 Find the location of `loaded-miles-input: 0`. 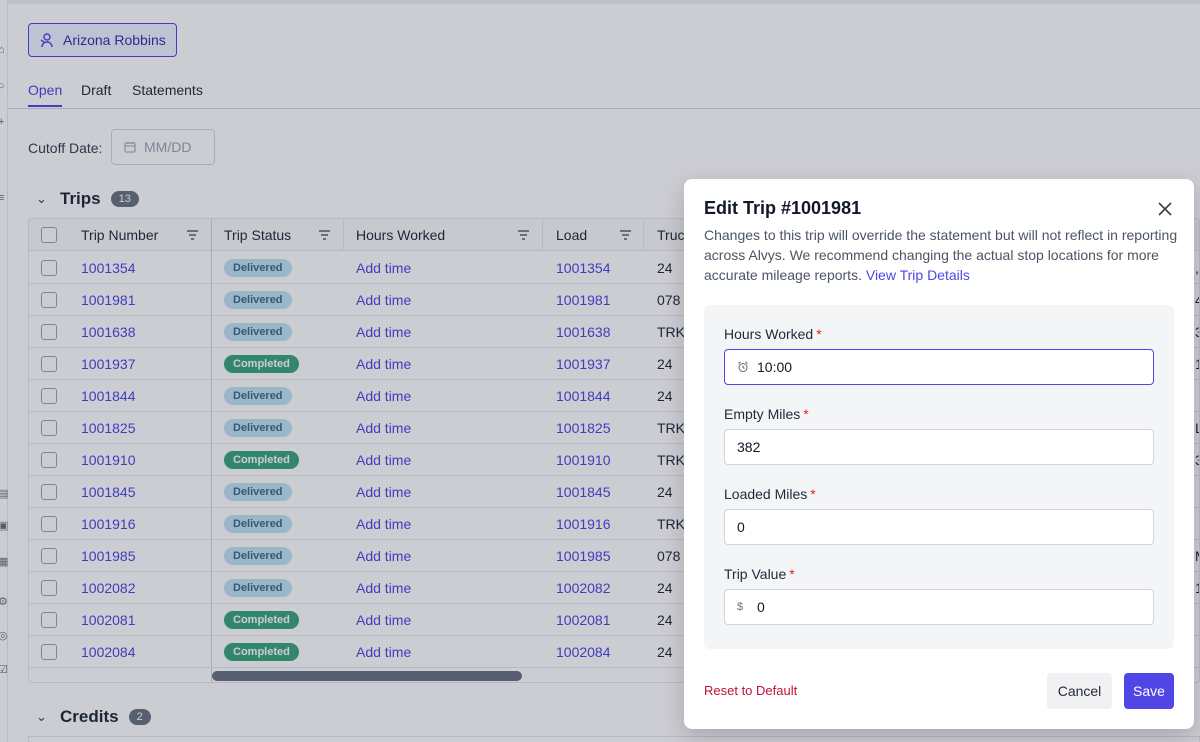

loaded-miles-input: 0 is located at coordinates (939, 527).